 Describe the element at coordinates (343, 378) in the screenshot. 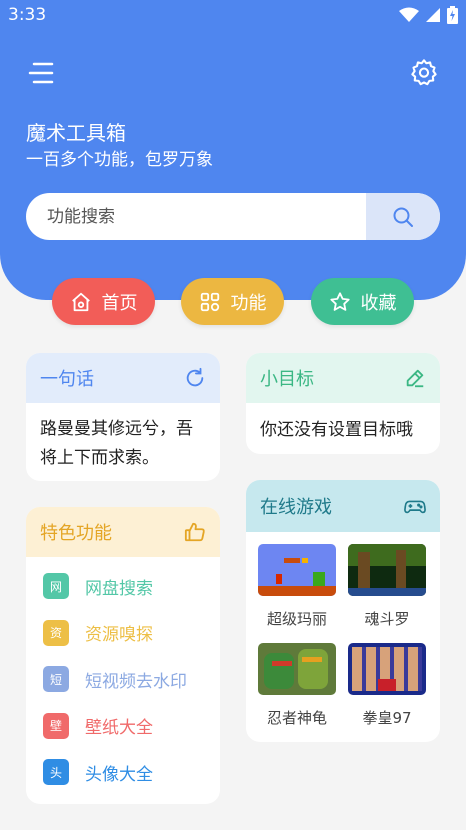

I see `goal-card-header: 小目标` at that location.